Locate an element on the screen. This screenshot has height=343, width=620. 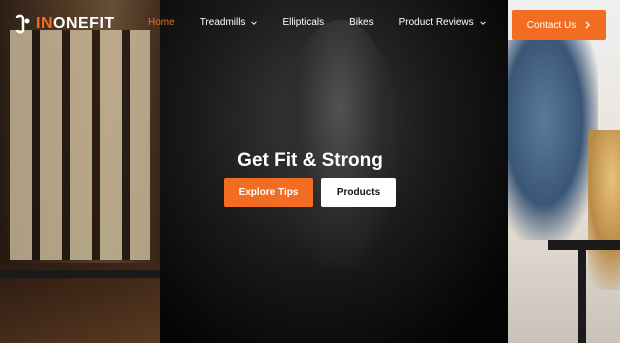
nav-item-label: Bikes is located at coordinates (361, 22).